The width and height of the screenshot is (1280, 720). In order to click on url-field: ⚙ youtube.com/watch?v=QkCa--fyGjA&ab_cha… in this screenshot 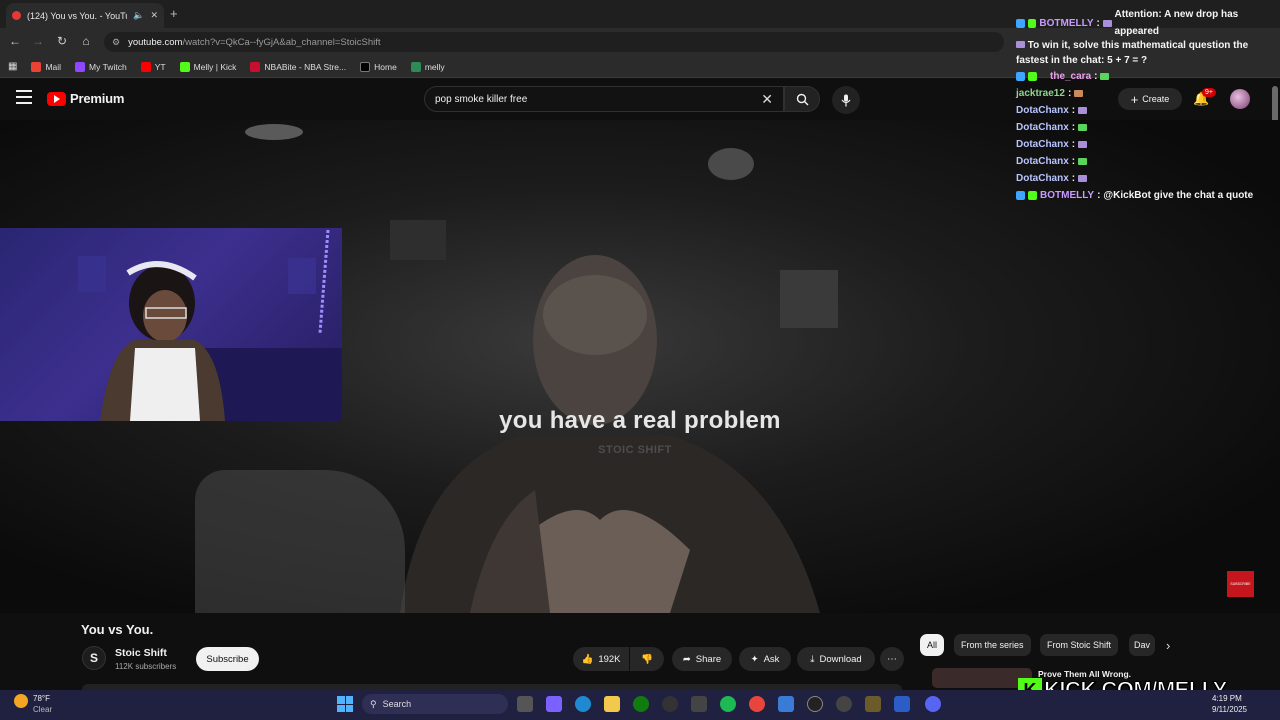, I will do `click(554, 42)`.